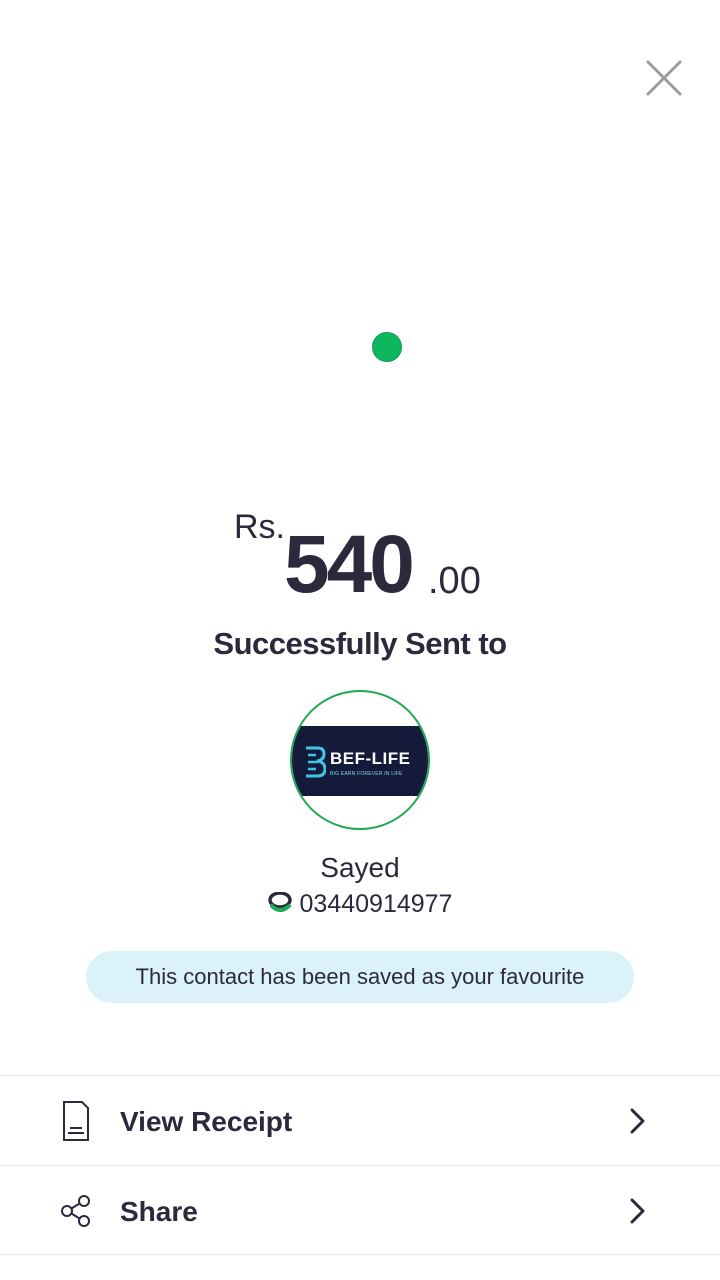  Describe the element at coordinates (75, 1211) in the screenshot. I see `share-icon` at that location.